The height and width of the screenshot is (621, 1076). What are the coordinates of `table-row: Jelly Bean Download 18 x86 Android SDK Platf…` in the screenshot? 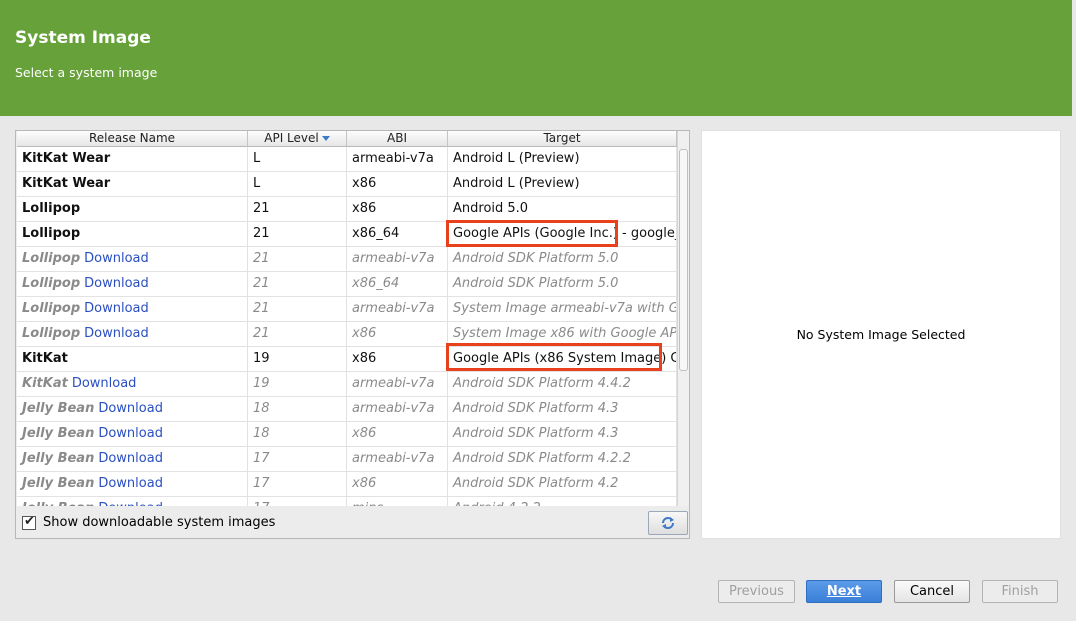 It's located at (347, 434).